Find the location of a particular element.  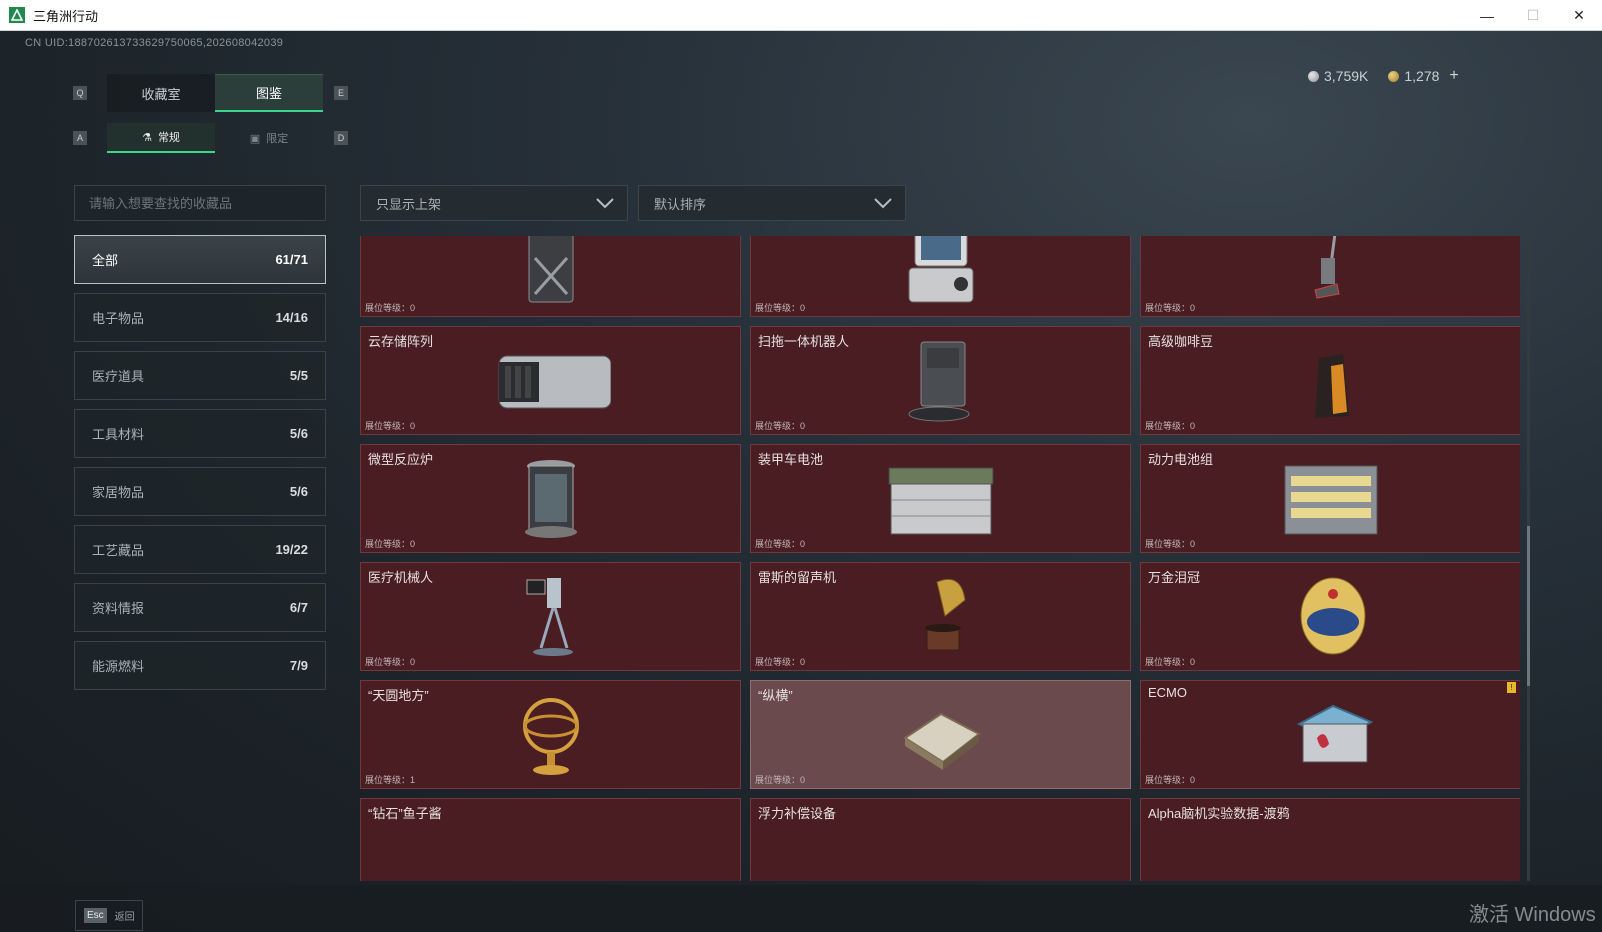

item-name: 扫拖一体机器人 is located at coordinates (804, 341).